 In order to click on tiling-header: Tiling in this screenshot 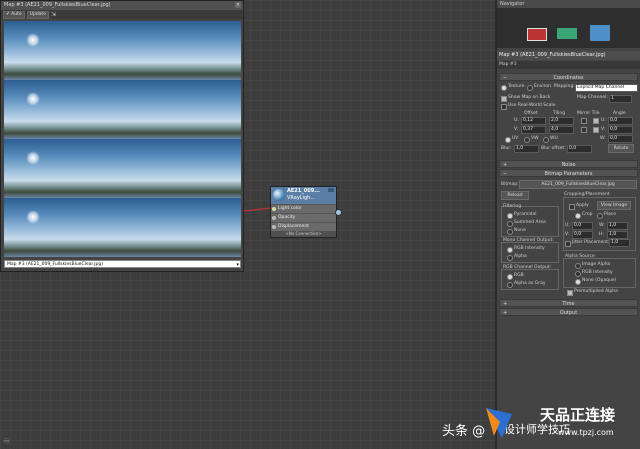, I will do `click(559, 113)`.